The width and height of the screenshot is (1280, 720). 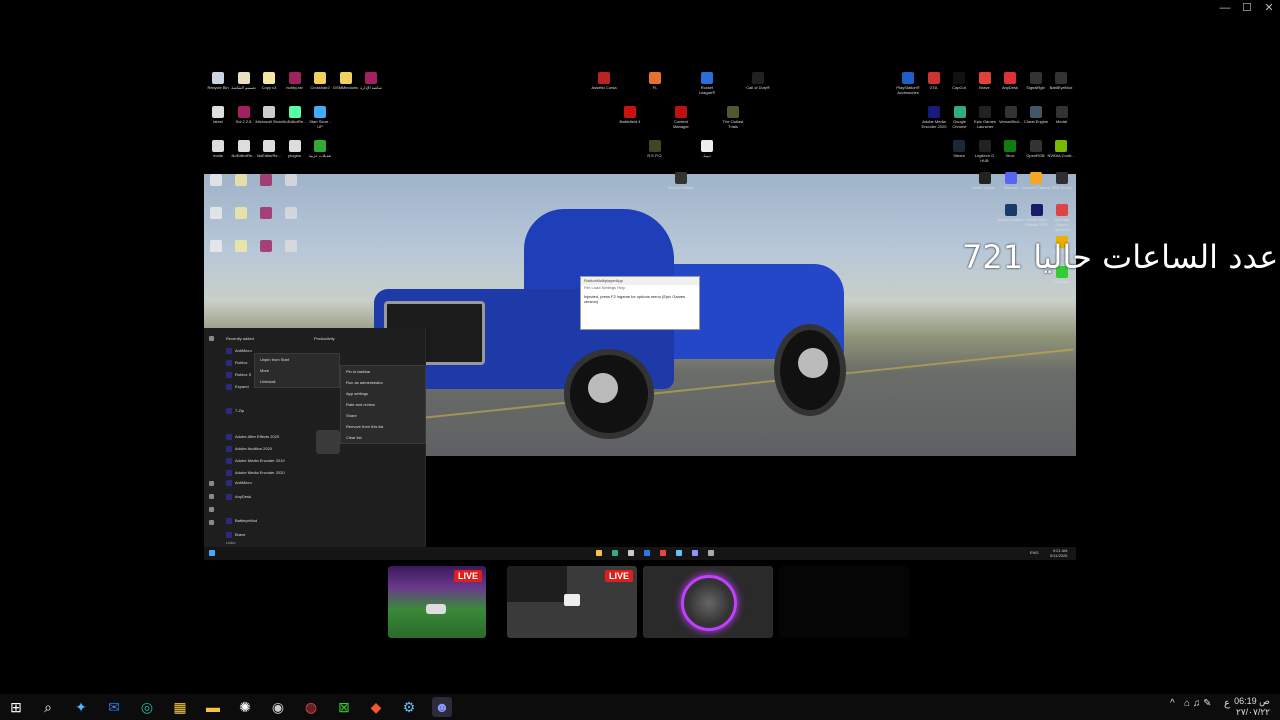 I want to click on desktop-icon: Battlefield 4, so click(x=630, y=115).